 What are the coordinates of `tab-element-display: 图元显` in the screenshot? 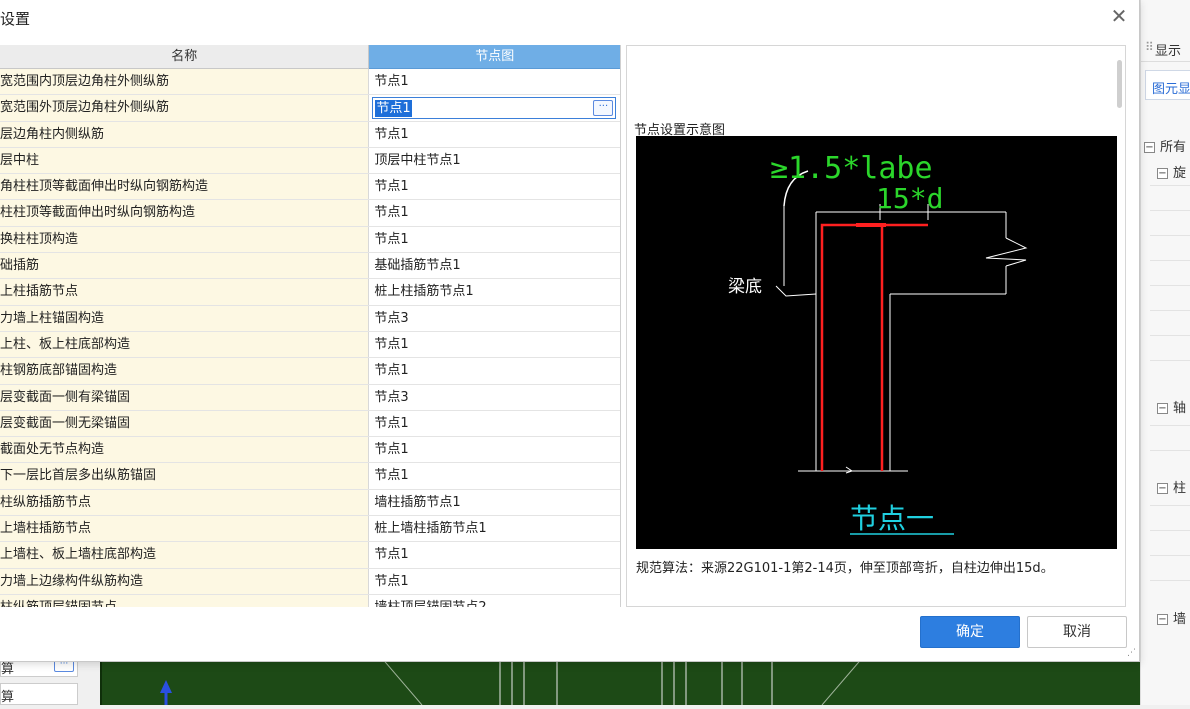 It's located at (1167, 85).